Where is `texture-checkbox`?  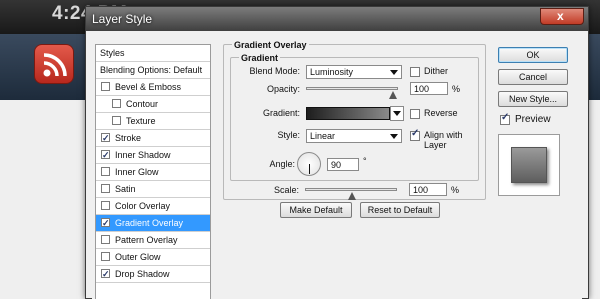 texture-checkbox is located at coordinates (116, 120).